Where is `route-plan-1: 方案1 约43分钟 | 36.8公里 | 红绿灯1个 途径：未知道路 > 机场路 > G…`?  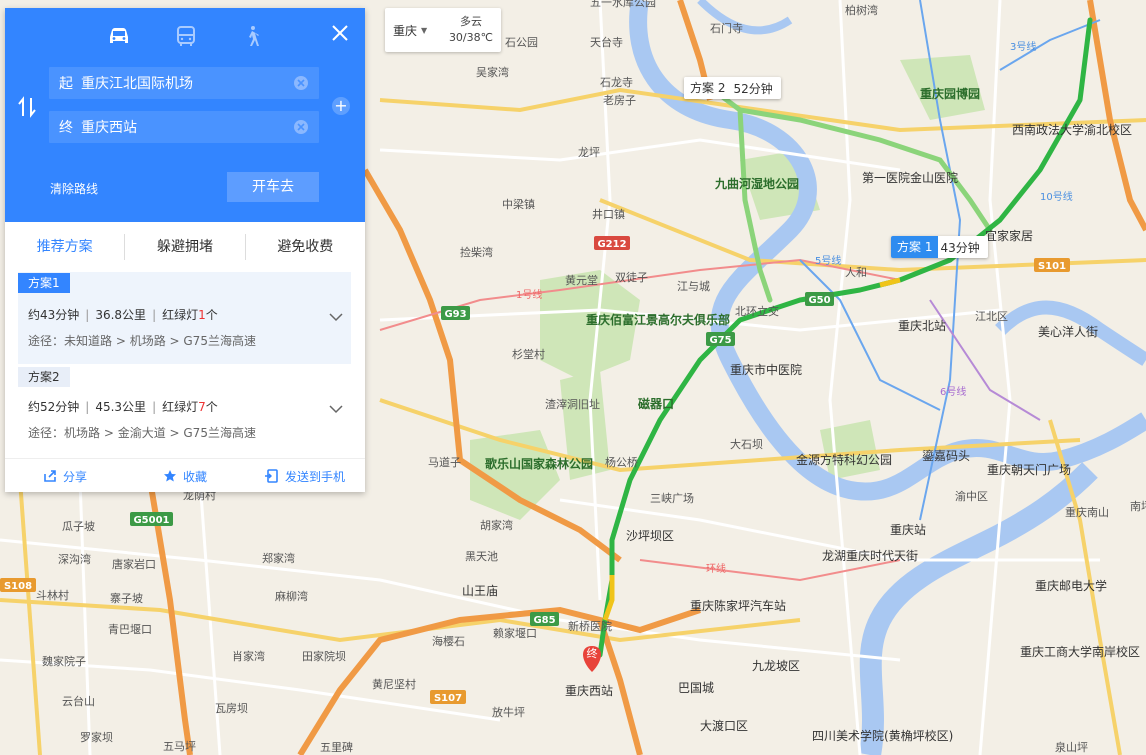 route-plan-1: 方案1 约43分钟 | 36.8公里 | 红绿灯1个 途径：未知道路 > 机场路 > G… is located at coordinates (184, 318).